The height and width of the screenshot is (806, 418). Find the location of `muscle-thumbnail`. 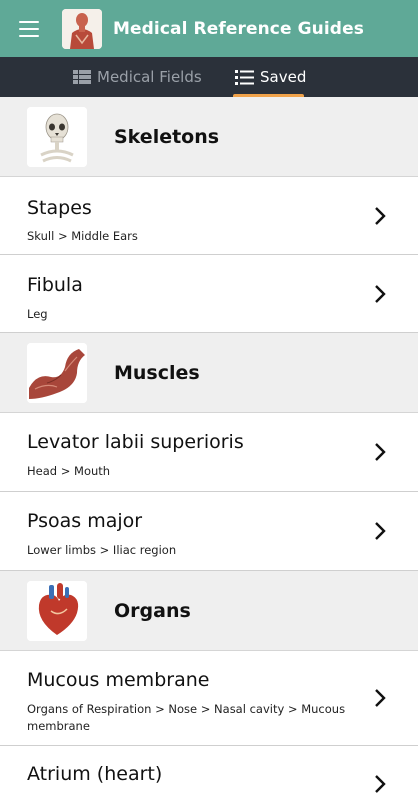

muscle-thumbnail is located at coordinates (57, 372).